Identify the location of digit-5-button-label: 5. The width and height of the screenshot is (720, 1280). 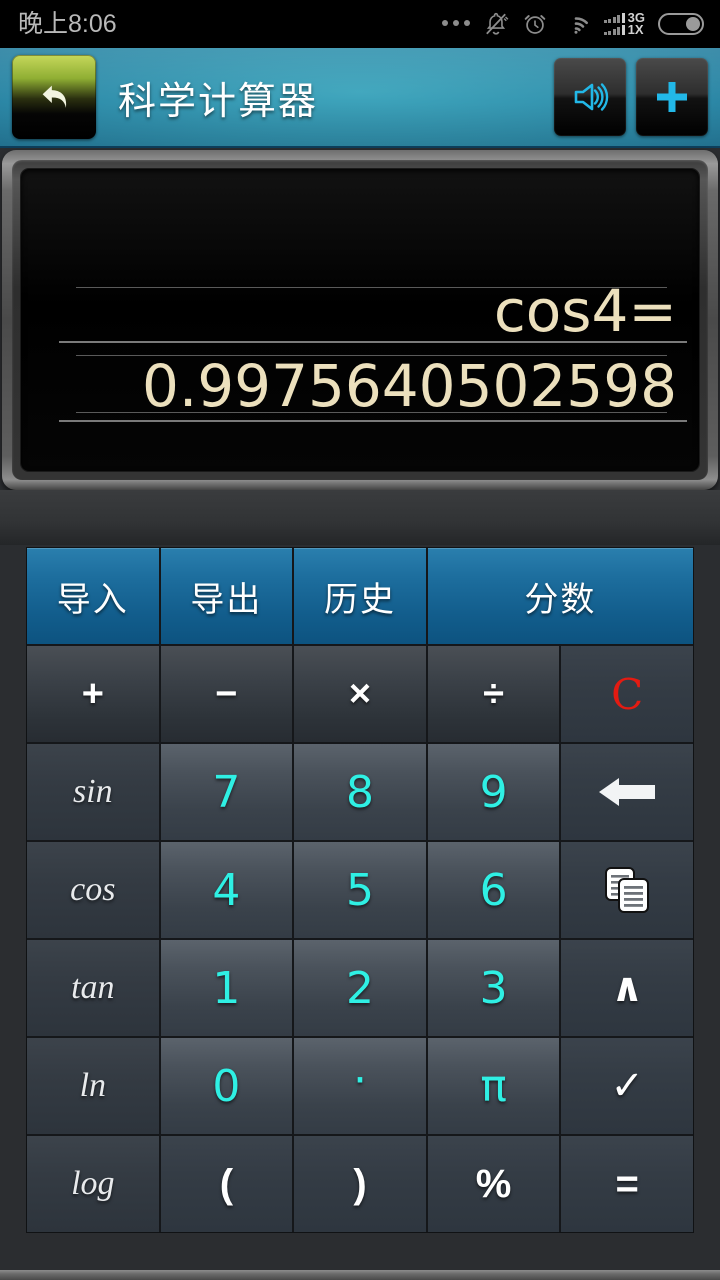
(359, 890).